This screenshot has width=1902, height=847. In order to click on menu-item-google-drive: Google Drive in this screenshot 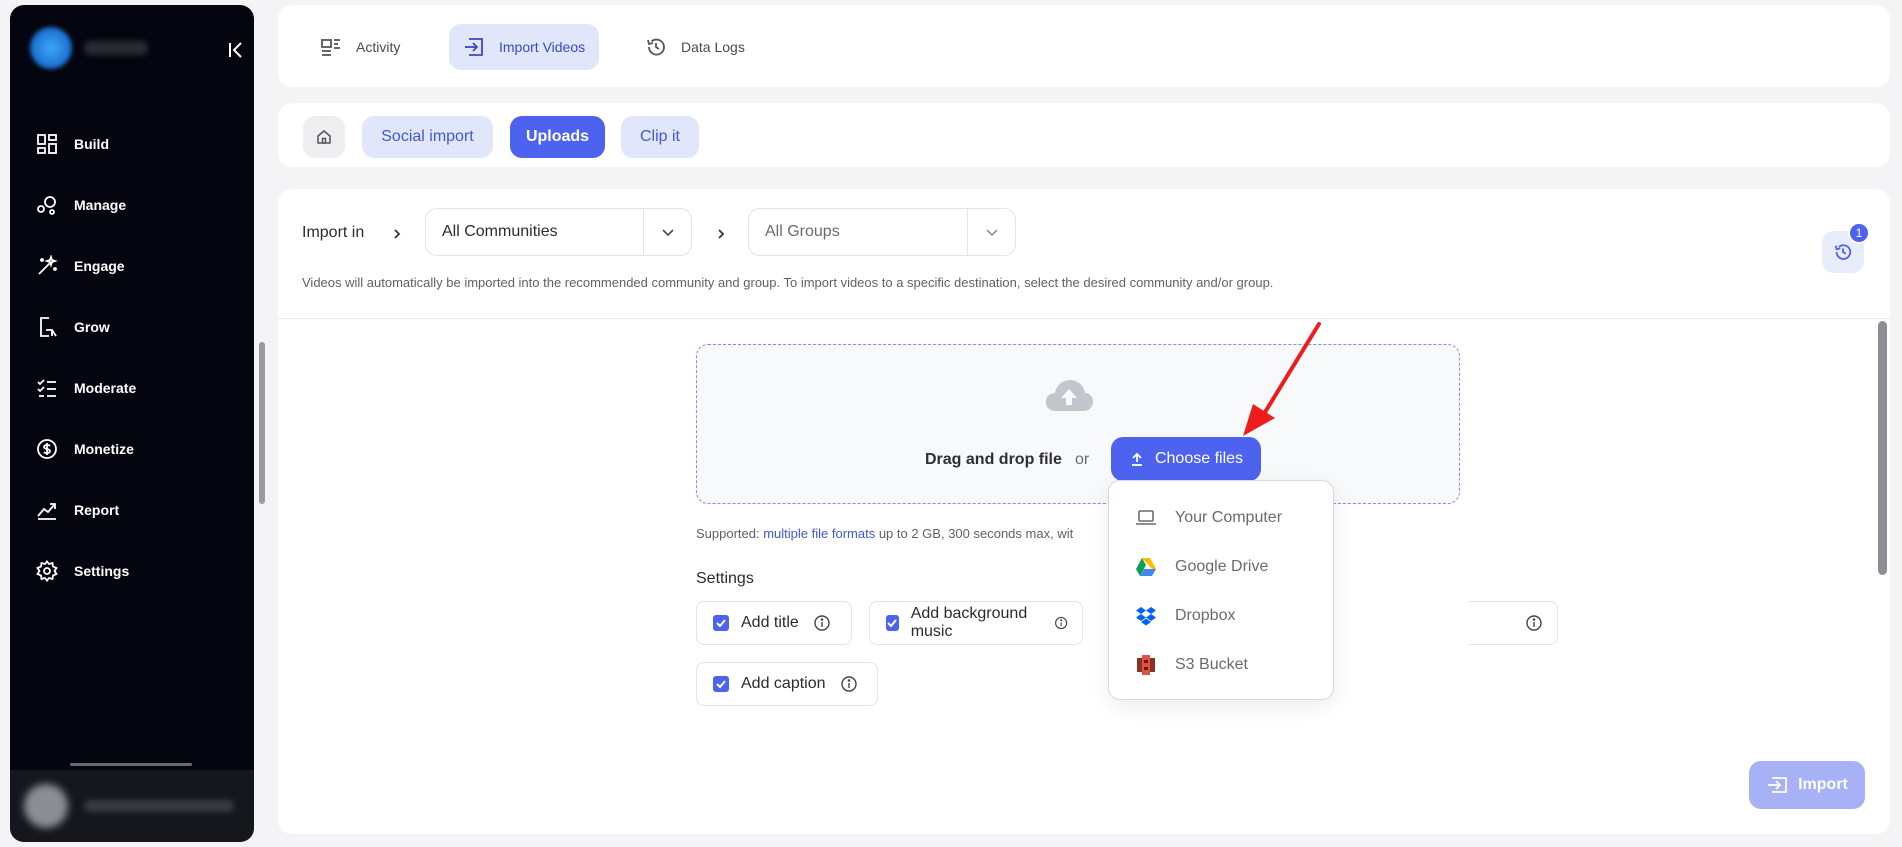, I will do `click(1201, 567)`.